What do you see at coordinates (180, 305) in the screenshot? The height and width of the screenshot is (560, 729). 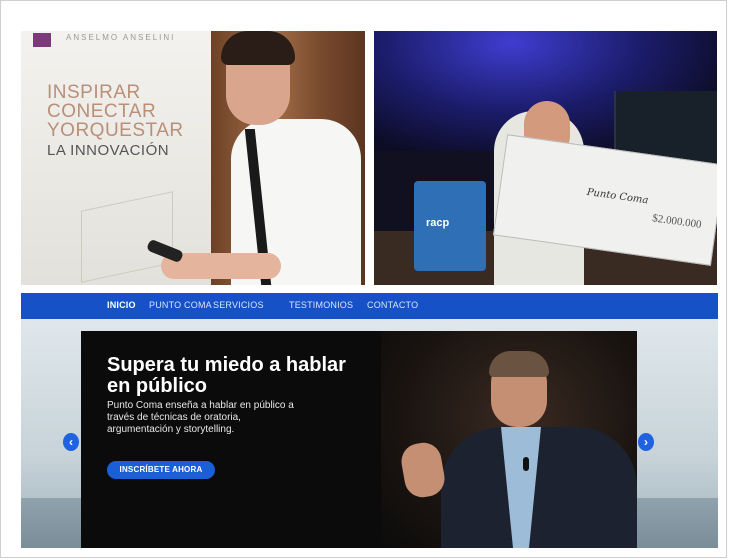 I see `nav-item-punto-coma: PUNTO COMA` at bounding box center [180, 305].